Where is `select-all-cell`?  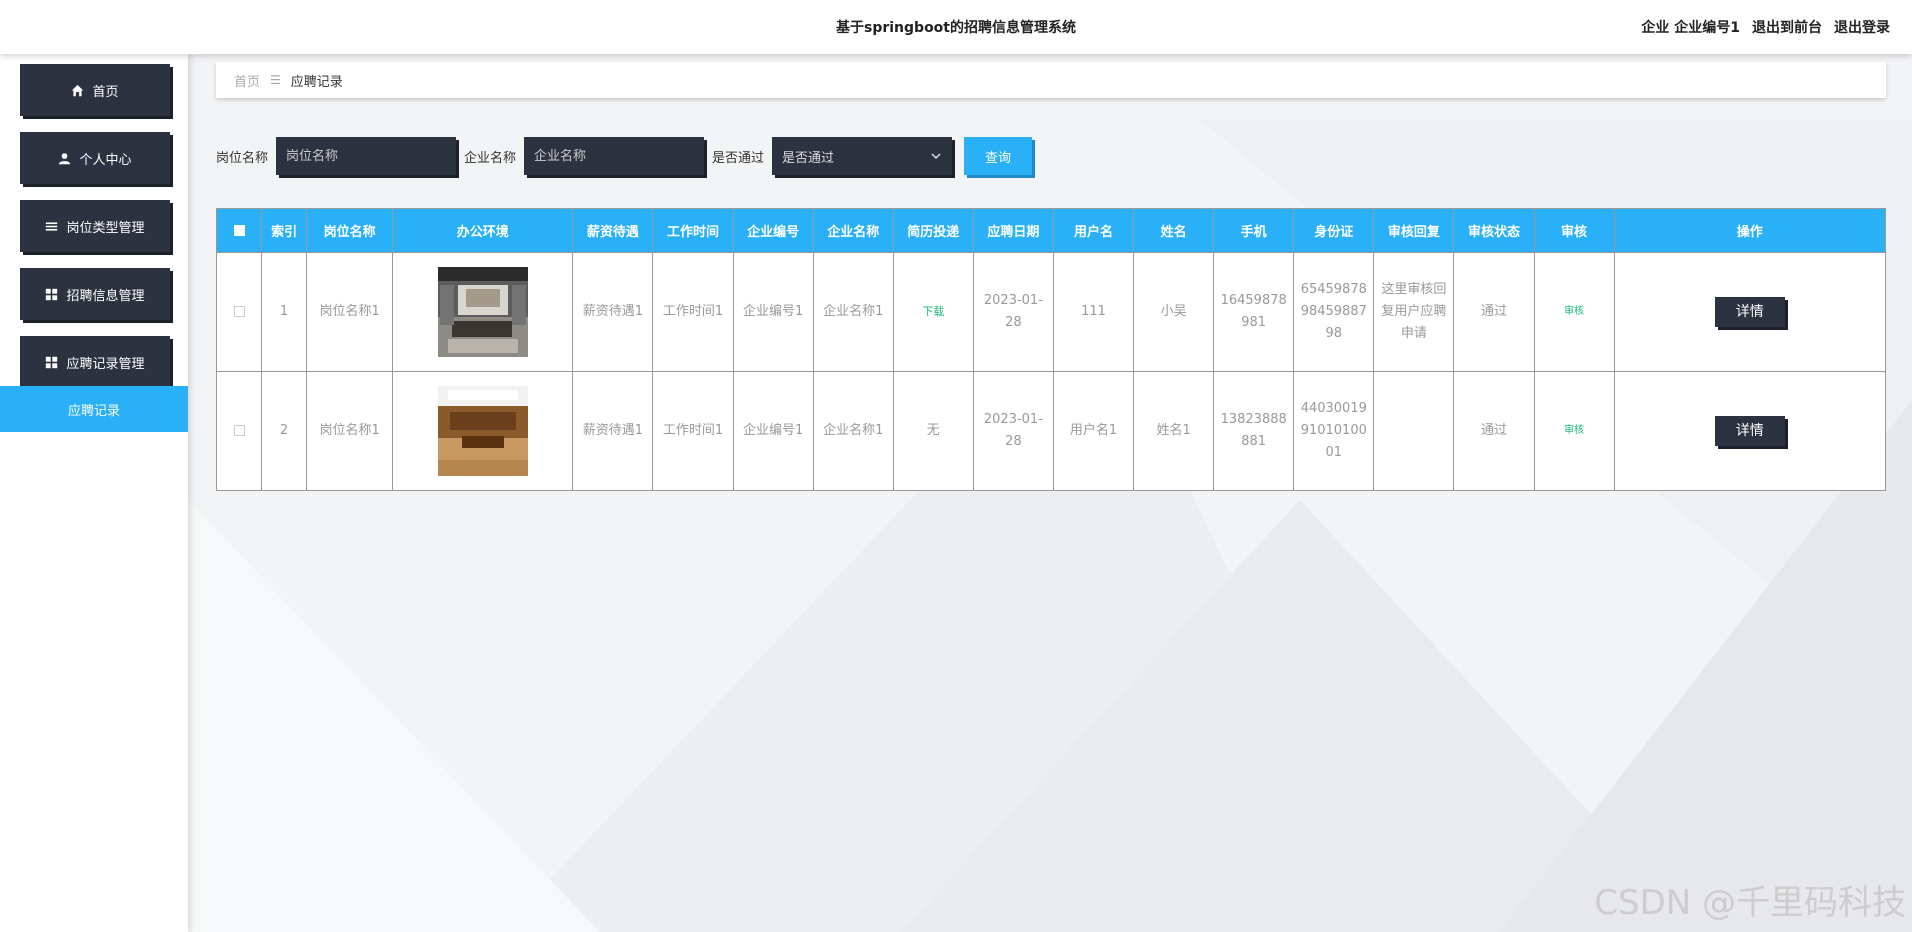
select-all-cell is located at coordinates (239, 230).